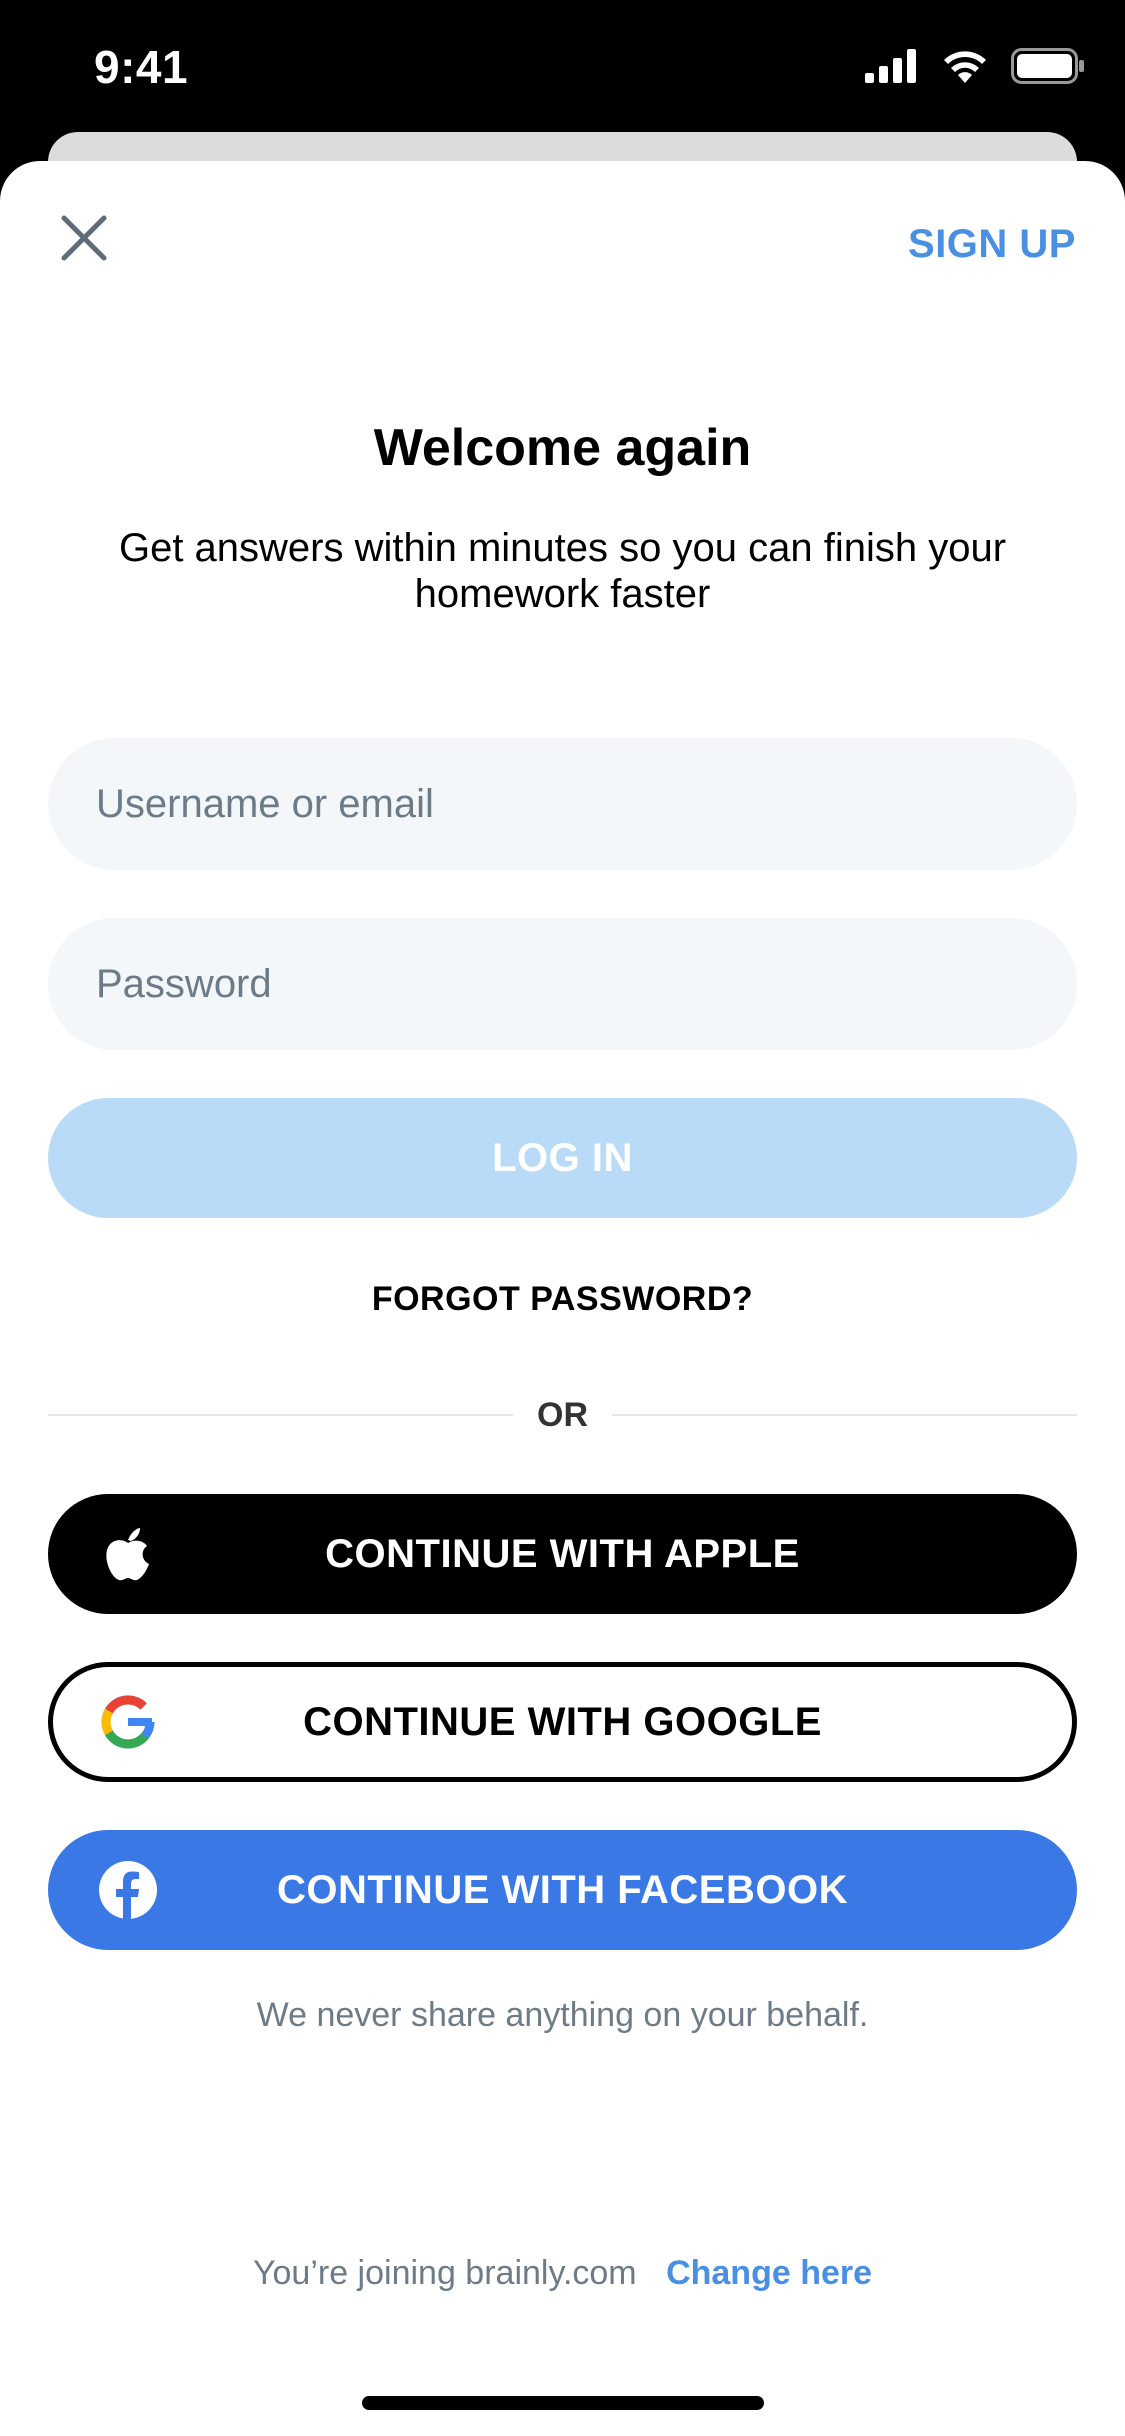  Describe the element at coordinates (562, 1299) in the screenshot. I see `forgot-password-link: FORGOT PASSWORD?` at that location.